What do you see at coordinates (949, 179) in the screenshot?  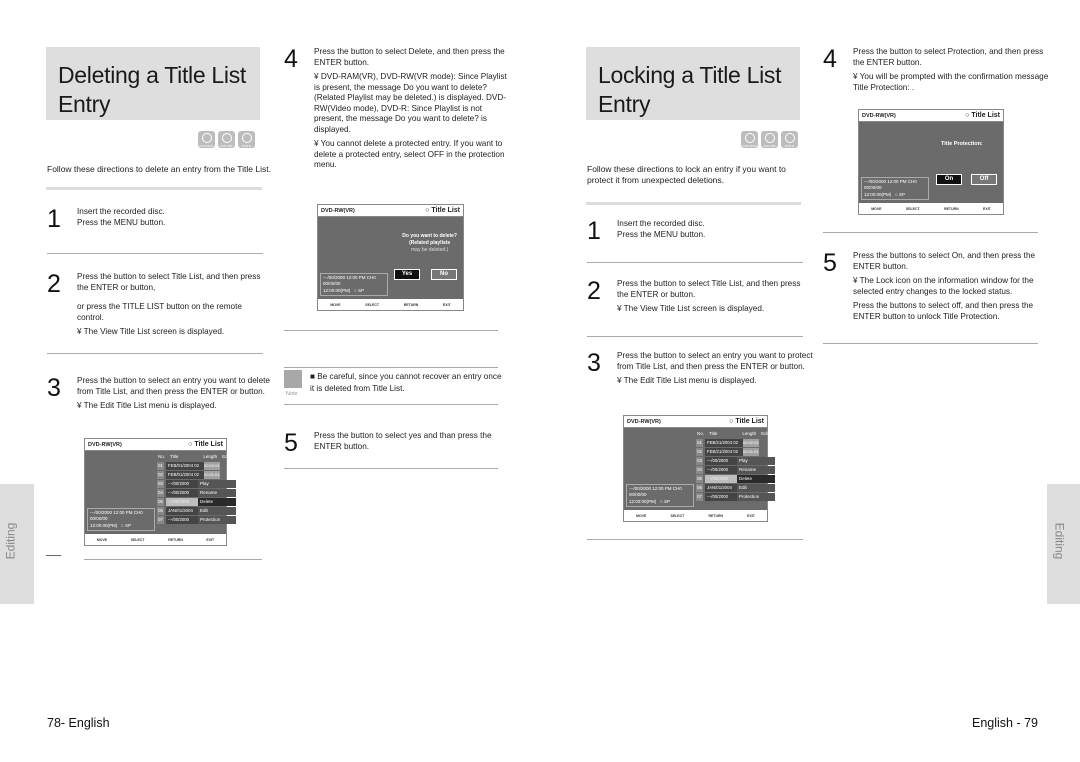 I see `on-button: On` at bounding box center [949, 179].